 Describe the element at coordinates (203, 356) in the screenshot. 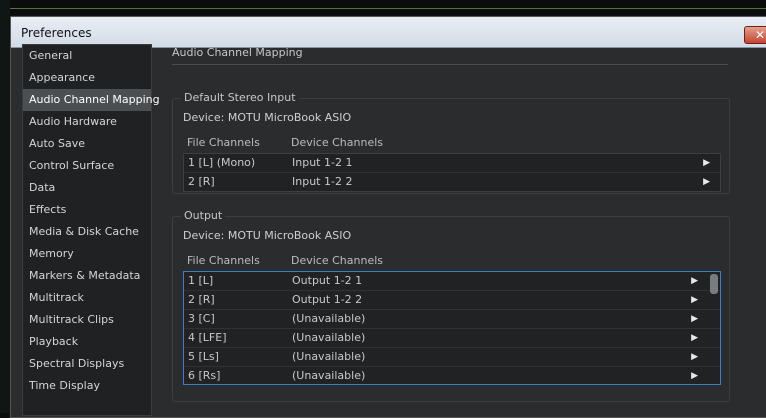

I see `file-channel-cell: 5 [Ls]` at that location.